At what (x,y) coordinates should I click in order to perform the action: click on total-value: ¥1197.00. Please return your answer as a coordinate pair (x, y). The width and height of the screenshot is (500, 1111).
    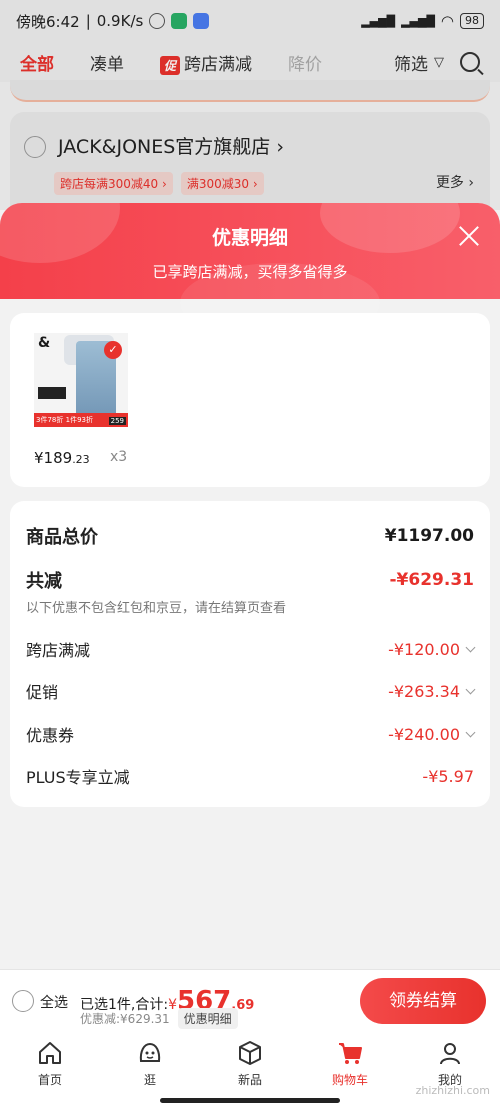
    Looking at the image, I should click on (429, 536).